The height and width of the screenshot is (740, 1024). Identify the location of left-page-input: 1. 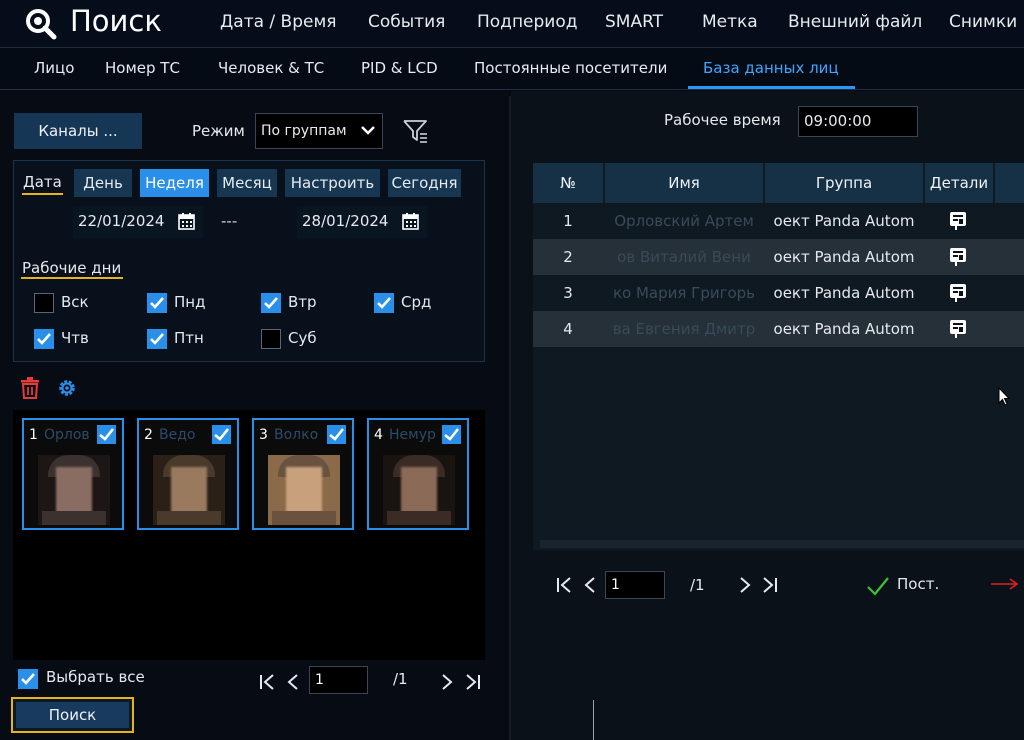
(338, 680).